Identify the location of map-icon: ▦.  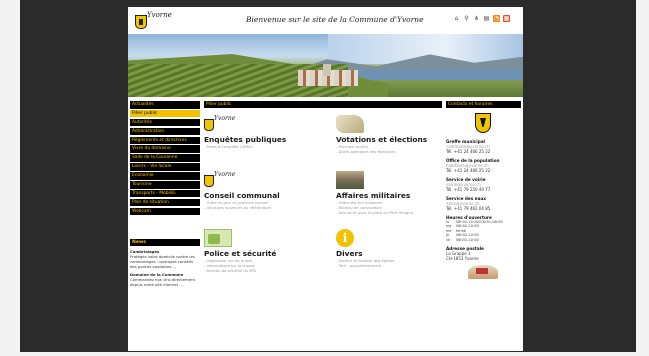
(506, 18).